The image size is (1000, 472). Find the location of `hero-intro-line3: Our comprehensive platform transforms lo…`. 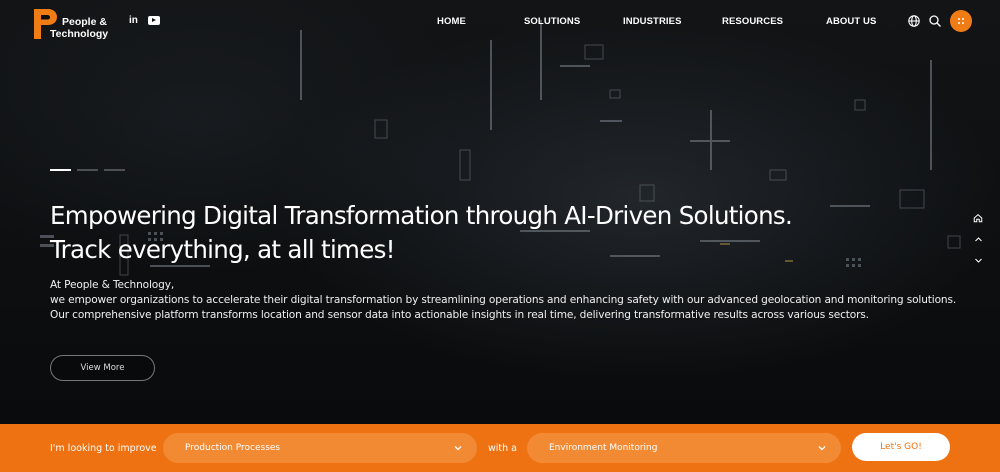

hero-intro-line3: Our comprehensive platform transforms lo… is located at coordinates (459, 315).